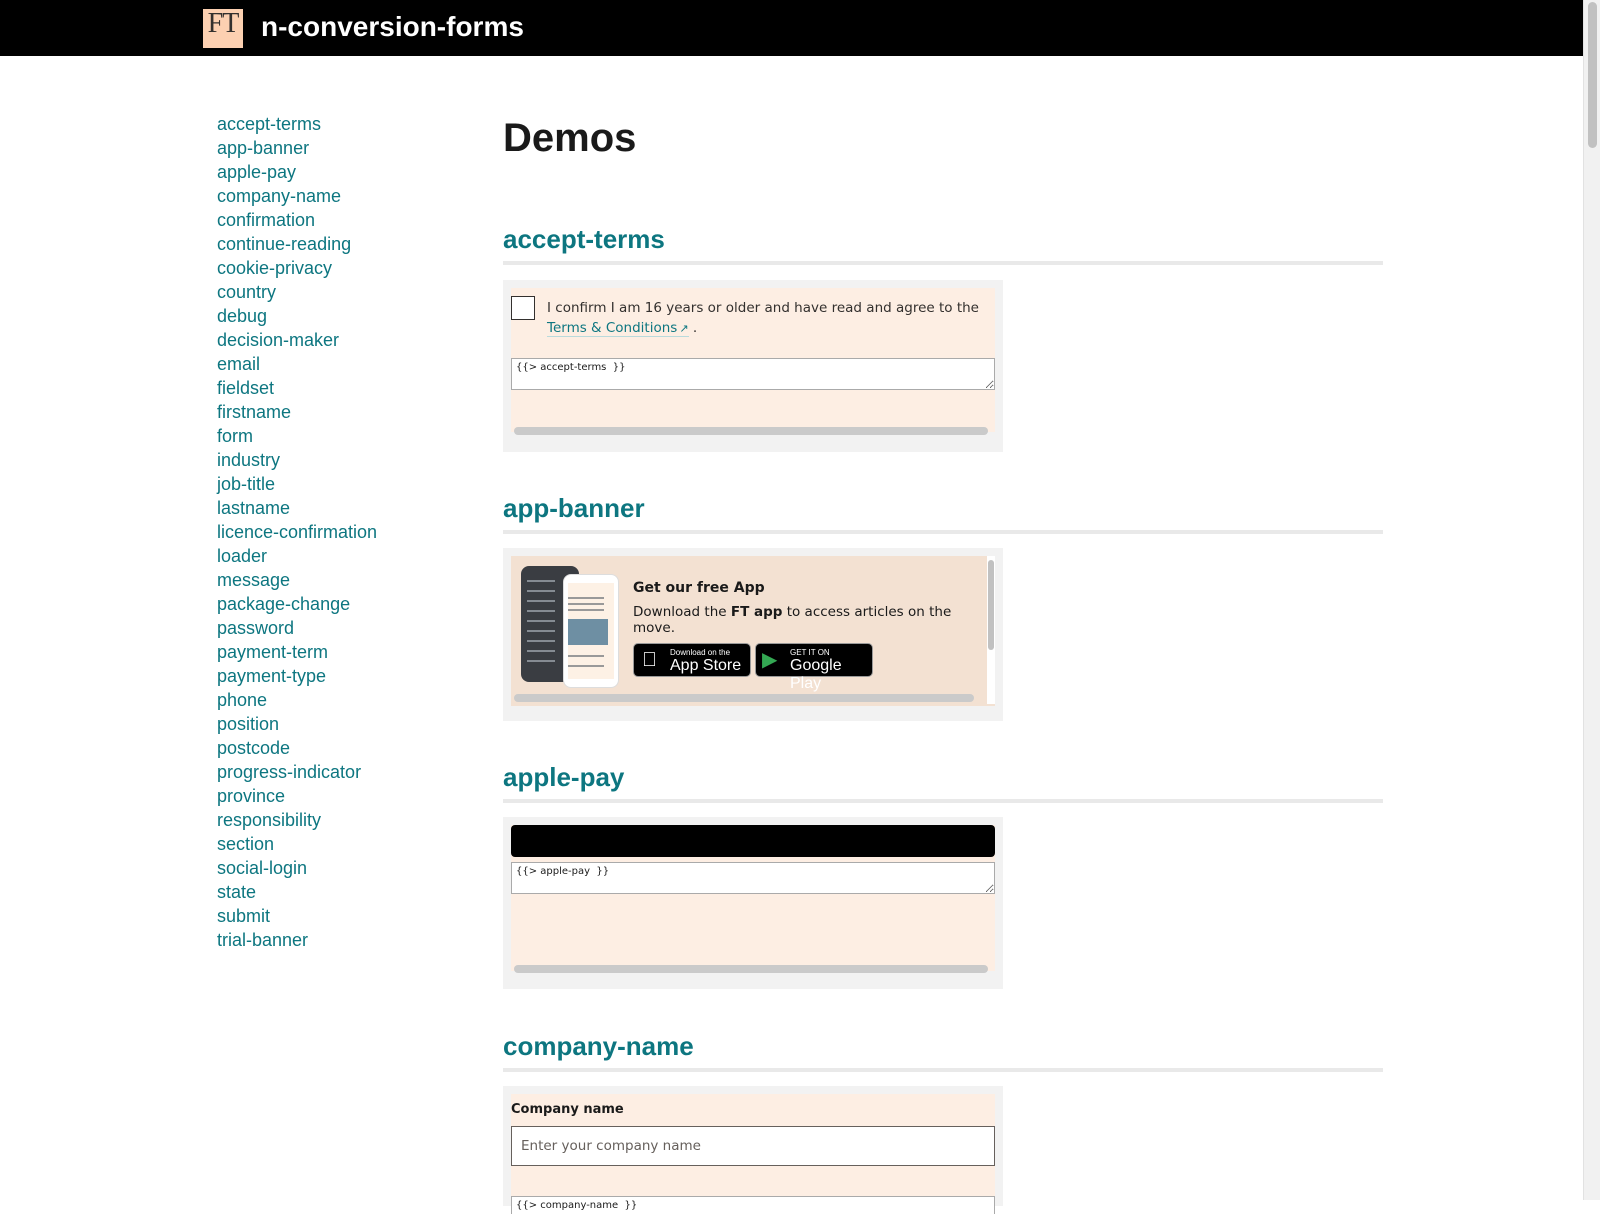  What do you see at coordinates (770, 660) in the screenshot?
I see `google-play-icon: ▶` at bounding box center [770, 660].